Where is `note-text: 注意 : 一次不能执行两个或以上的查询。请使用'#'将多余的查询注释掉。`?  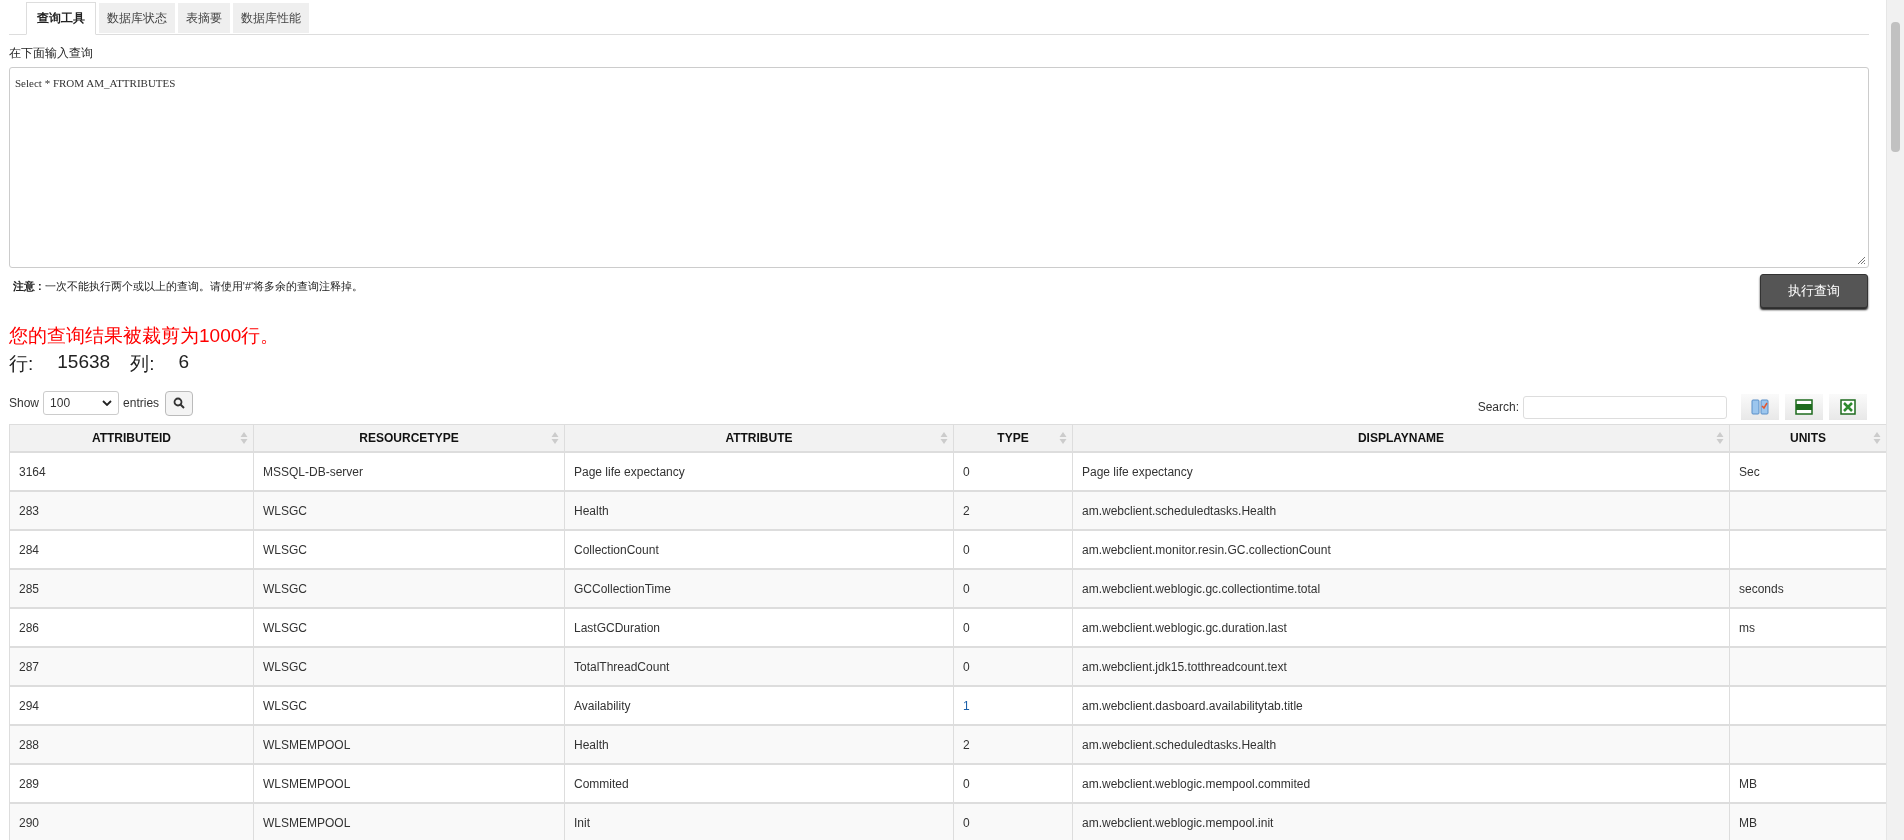
note-text: 注意 : 一次不能执行两个或以上的查询。请使用'#'将多余的查询注释掉。 is located at coordinates (188, 286).